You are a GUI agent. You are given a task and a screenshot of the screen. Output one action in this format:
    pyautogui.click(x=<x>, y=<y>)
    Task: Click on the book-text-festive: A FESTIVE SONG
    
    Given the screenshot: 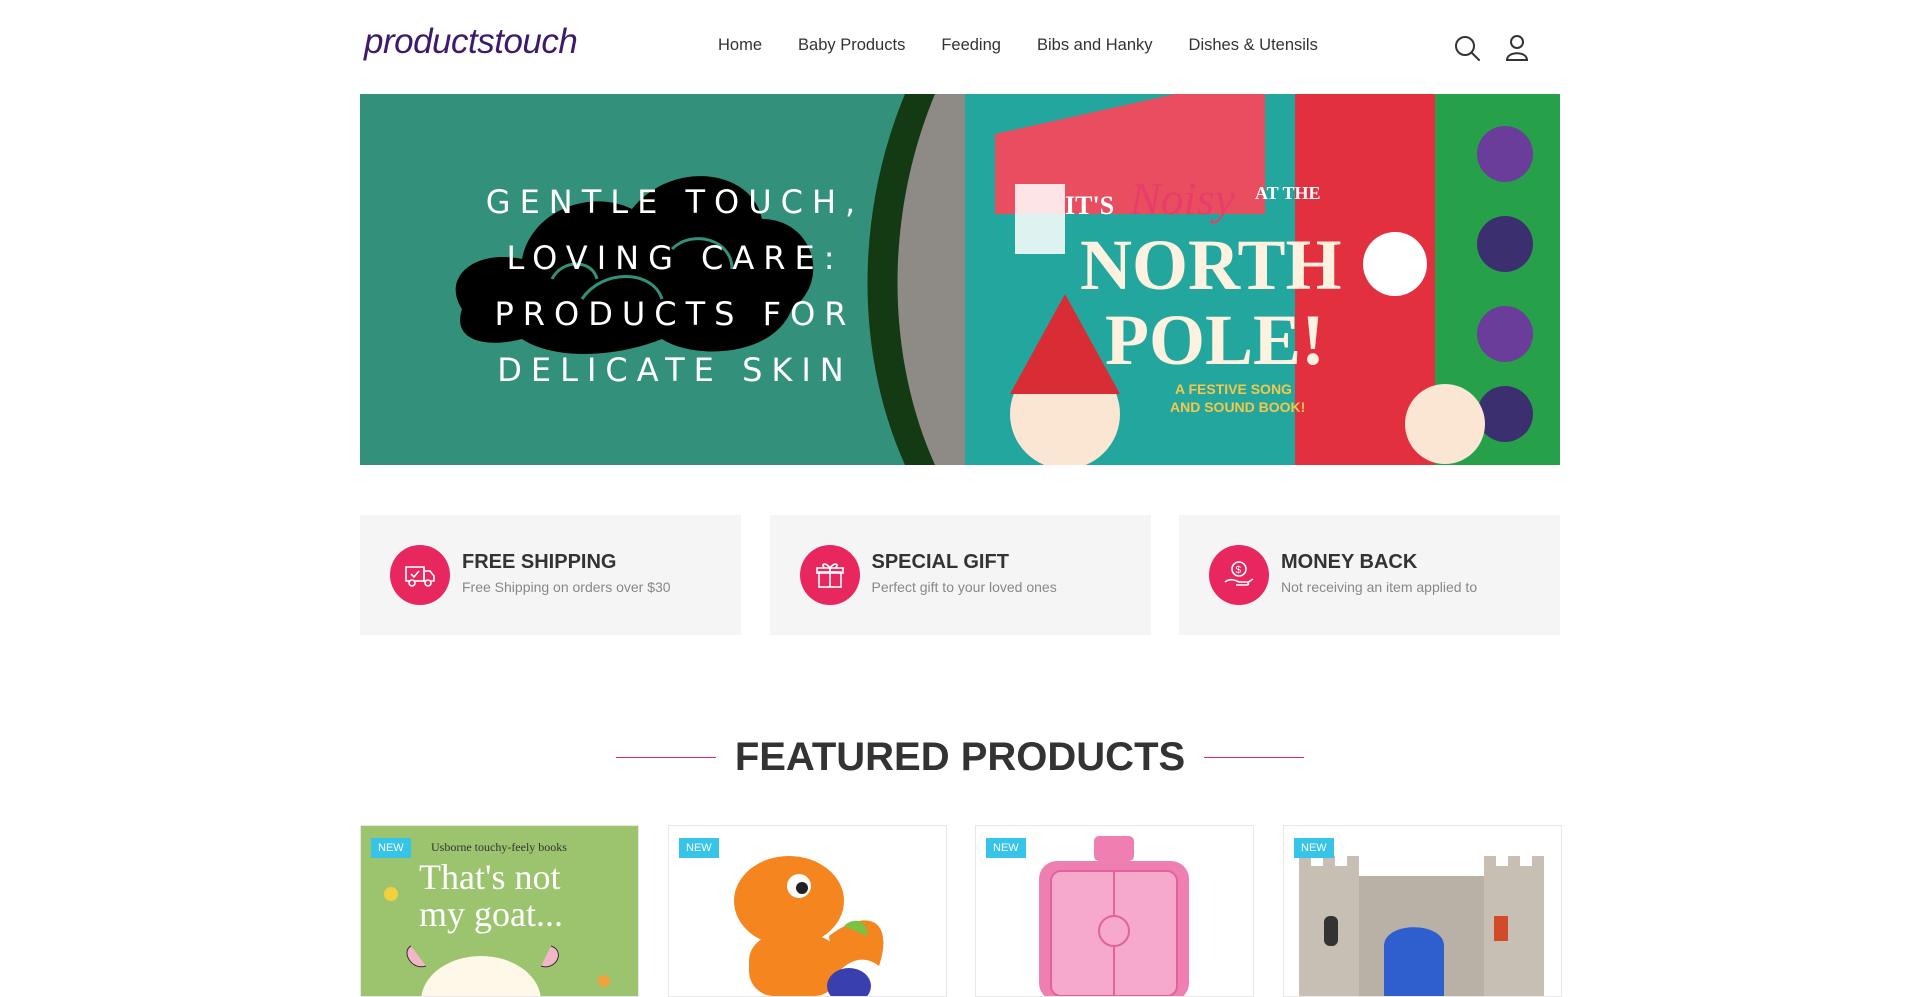 What is the action you would take?
    pyautogui.click(x=1233, y=389)
    